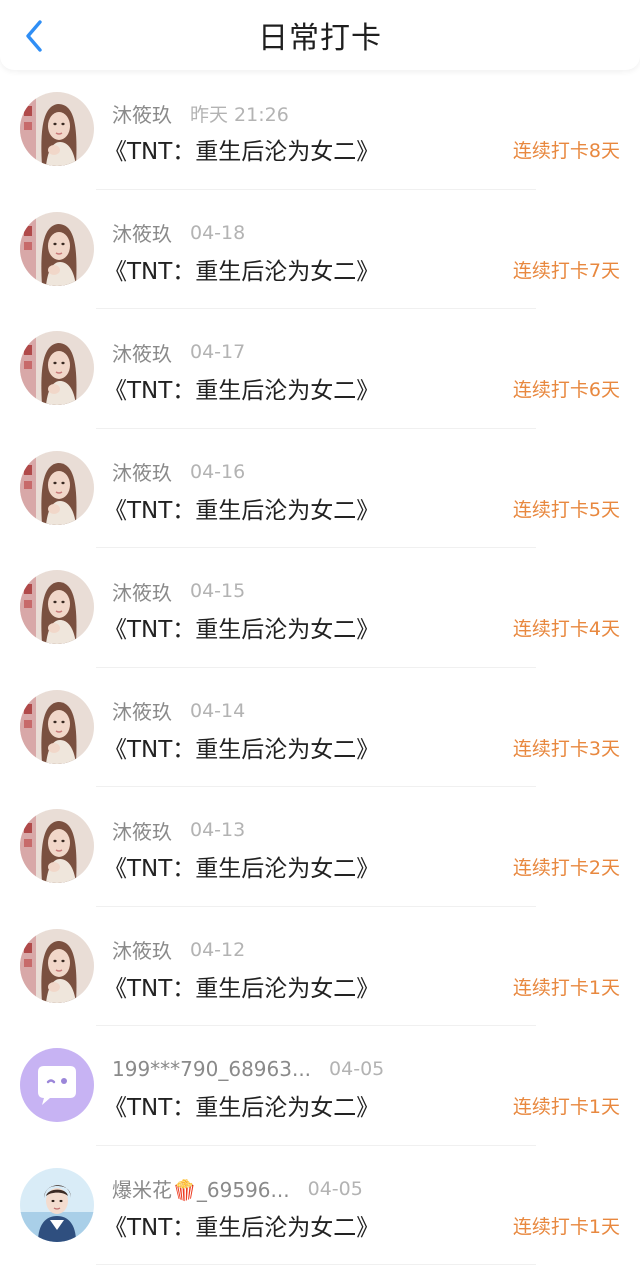 The image size is (640, 1267). What do you see at coordinates (320, 847) in the screenshot?
I see `list-item: 沐筱玖 04-13 《TNT：重生后沦为女二》 连续打卡2天` at bounding box center [320, 847].